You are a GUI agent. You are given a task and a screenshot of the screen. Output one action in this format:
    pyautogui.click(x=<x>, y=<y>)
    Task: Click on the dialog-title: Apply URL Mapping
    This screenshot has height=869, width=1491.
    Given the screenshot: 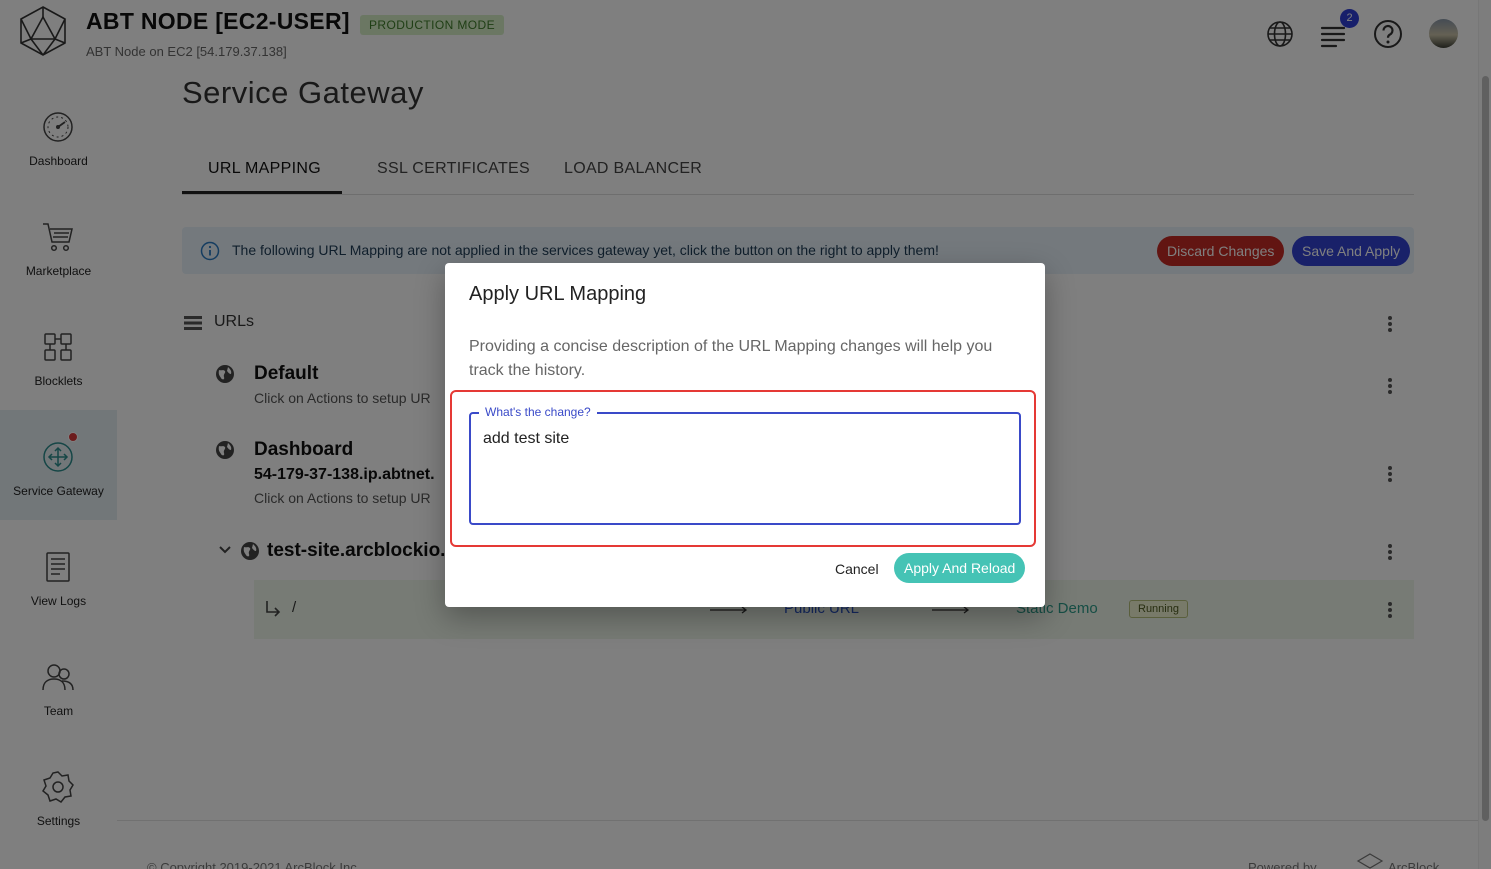 What is the action you would take?
    pyautogui.click(x=558, y=294)
    